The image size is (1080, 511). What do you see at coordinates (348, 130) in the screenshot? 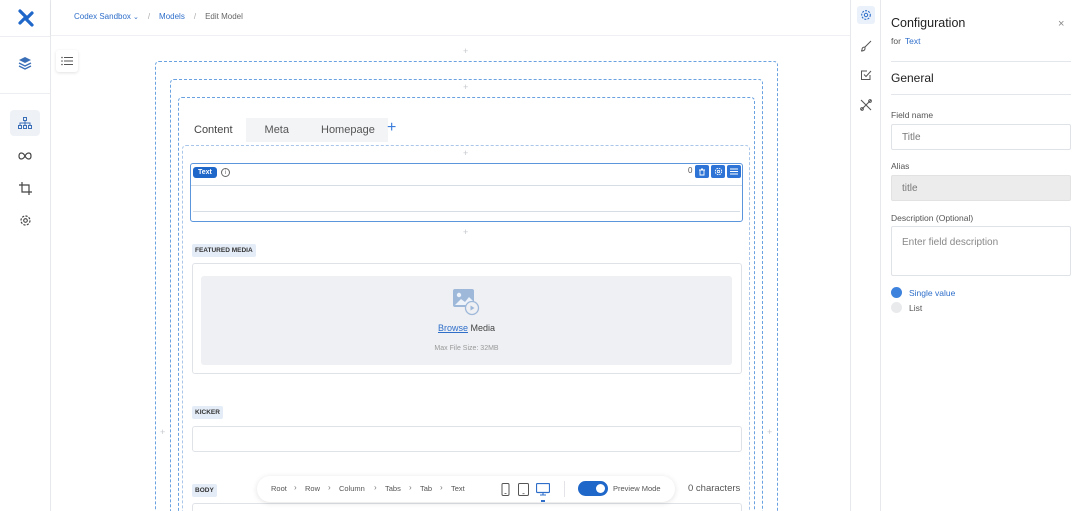
I see `tab-homepage: Homepage` at bounding box center [348, 130].